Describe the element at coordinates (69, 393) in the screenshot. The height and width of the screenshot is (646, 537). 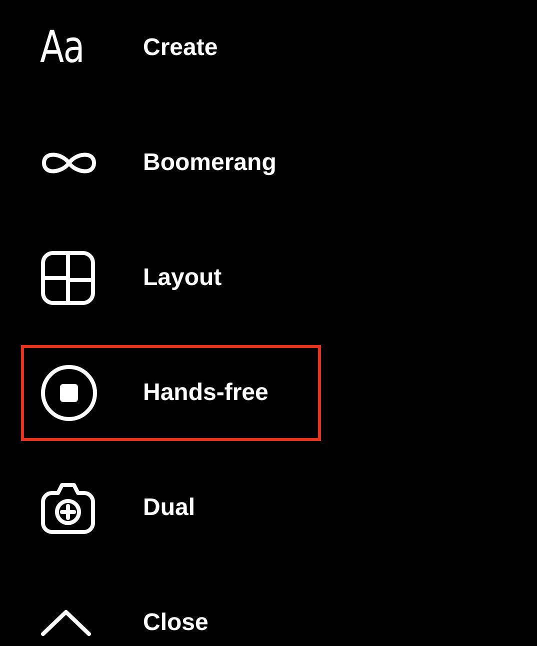
I see `record-icon` at that location.